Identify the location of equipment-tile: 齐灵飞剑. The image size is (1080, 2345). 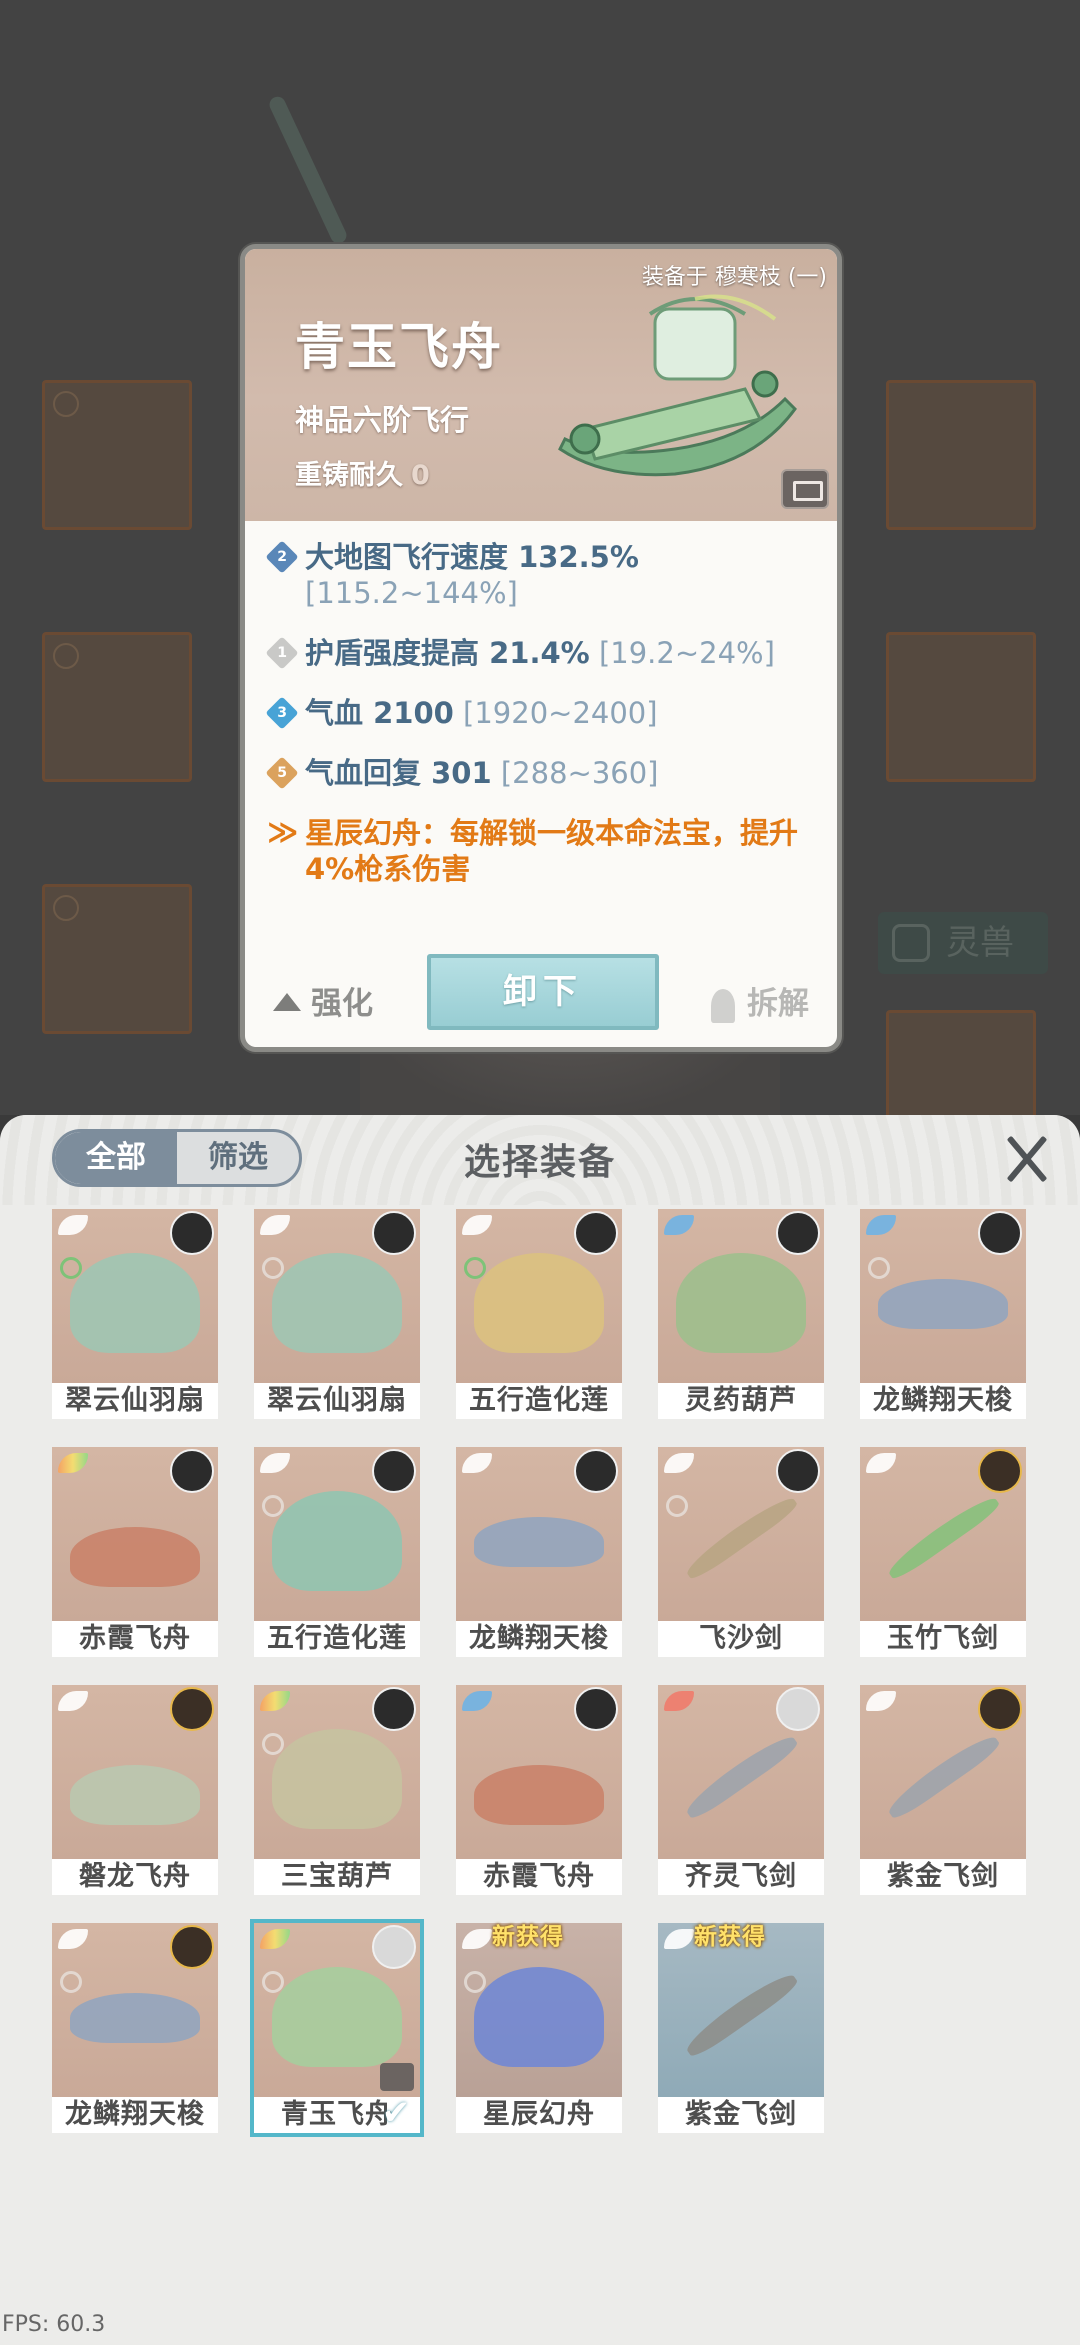
(741, 1790).